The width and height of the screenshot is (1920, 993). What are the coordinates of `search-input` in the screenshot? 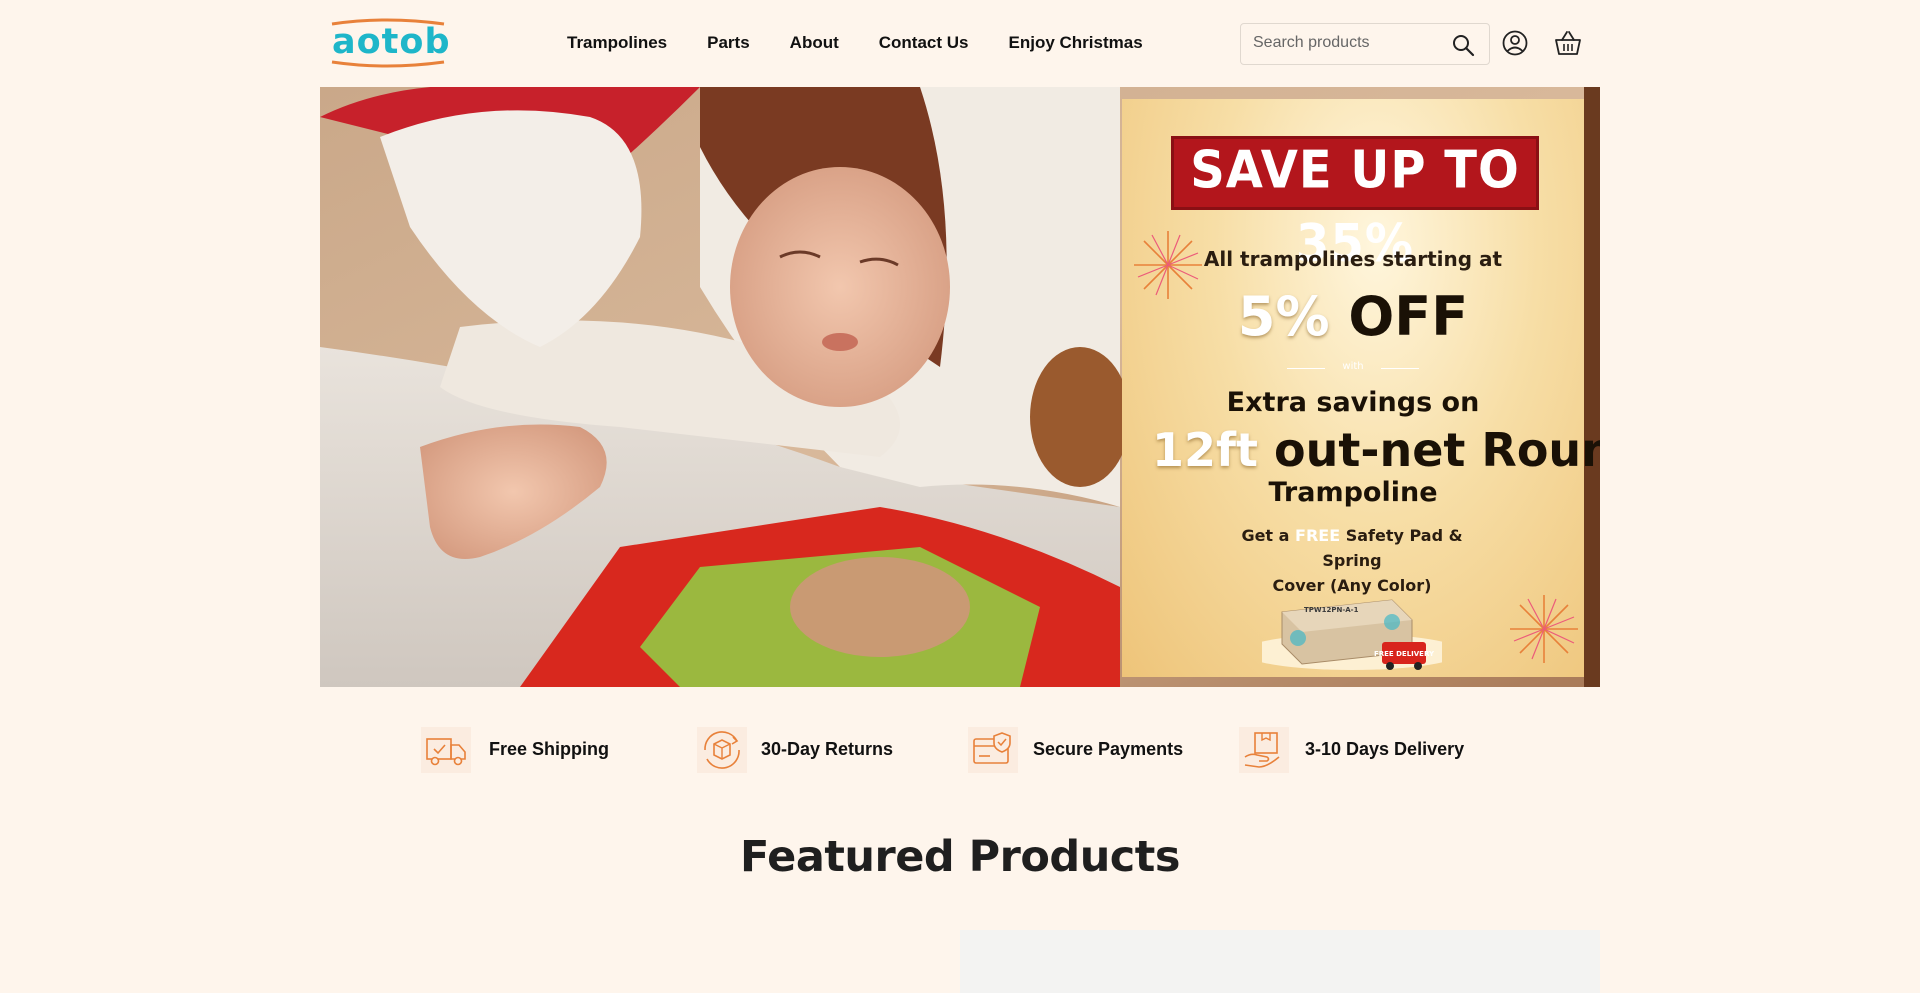 It's located at (1348, 43).